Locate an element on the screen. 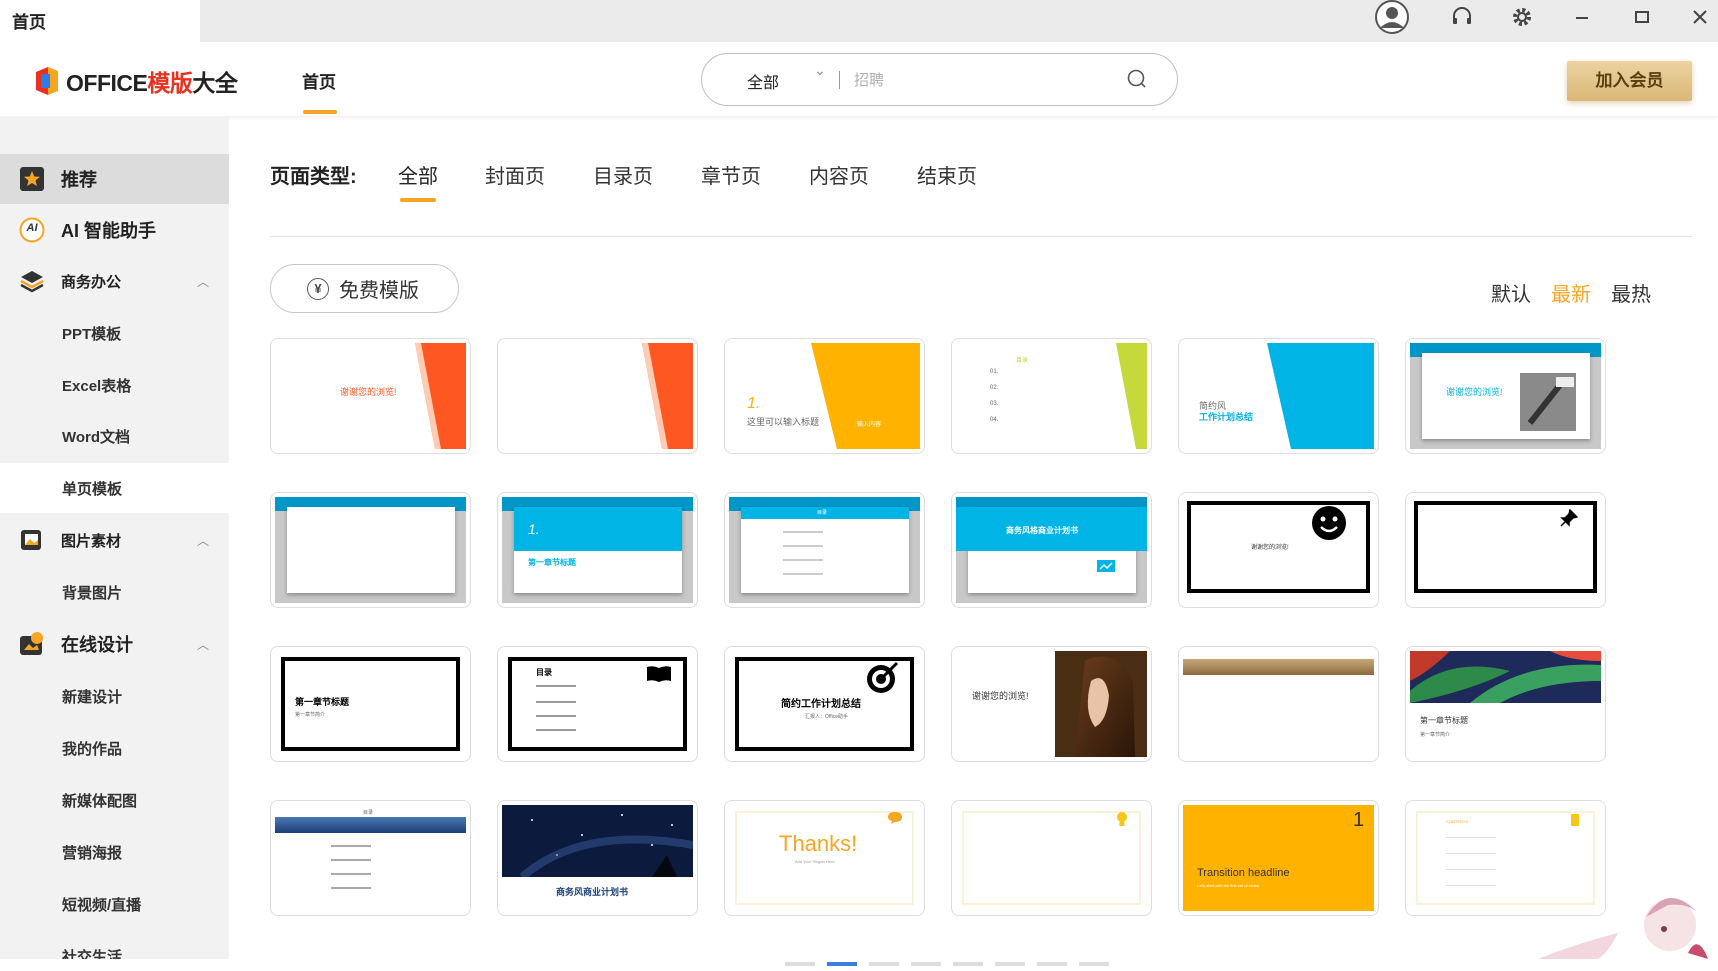 The width and height of the screenshot is (1718, 971). free-templates-button: ¥ 免费模版 is located at coordinates (364, 288).